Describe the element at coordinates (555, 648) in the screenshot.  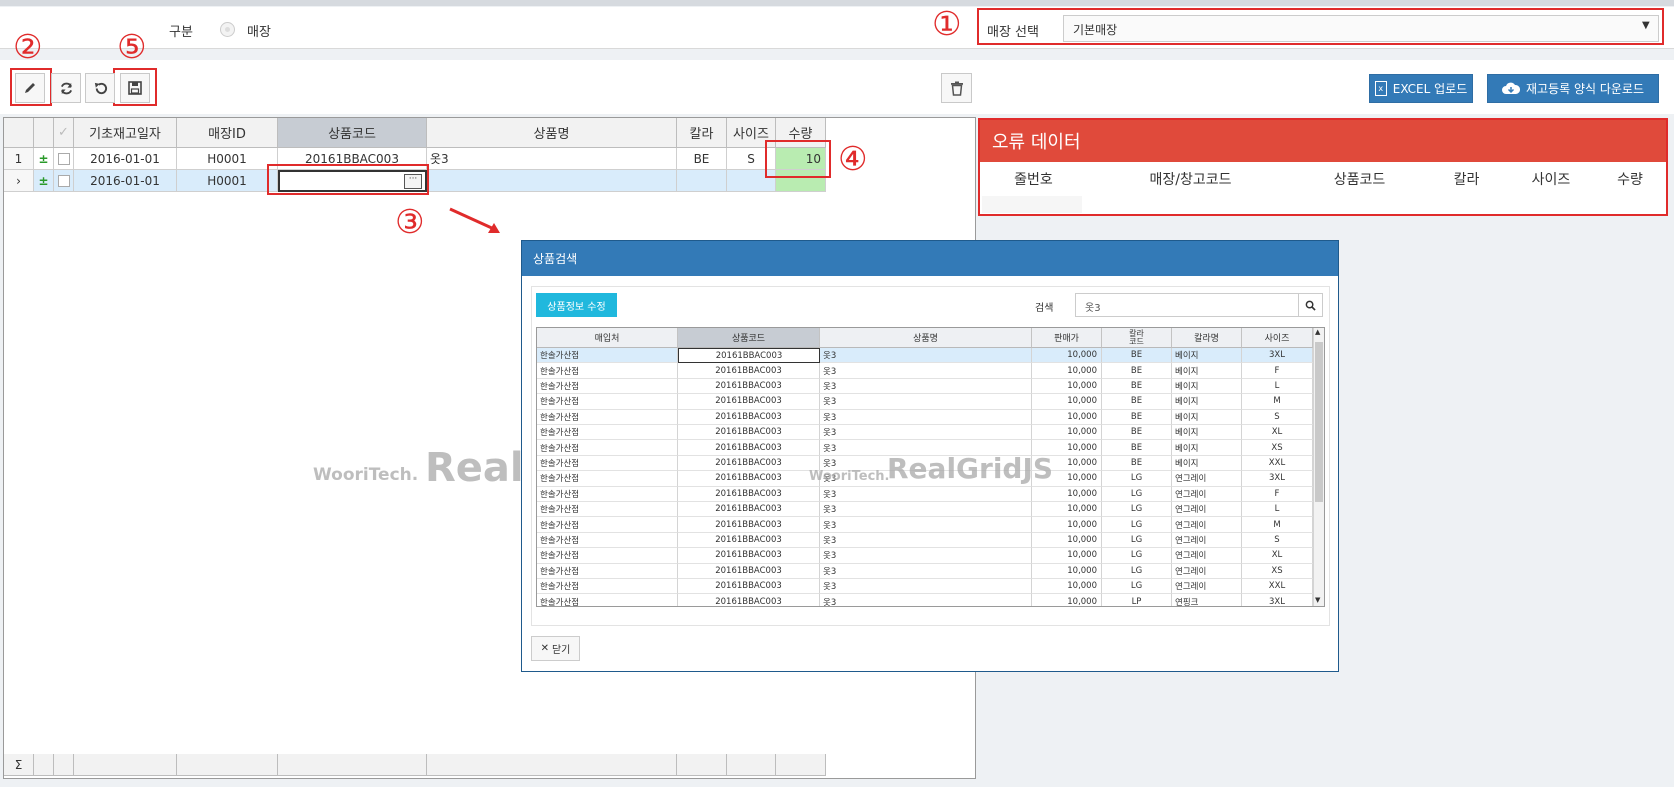
I see `close-button: ✕ 닫기` at that location.